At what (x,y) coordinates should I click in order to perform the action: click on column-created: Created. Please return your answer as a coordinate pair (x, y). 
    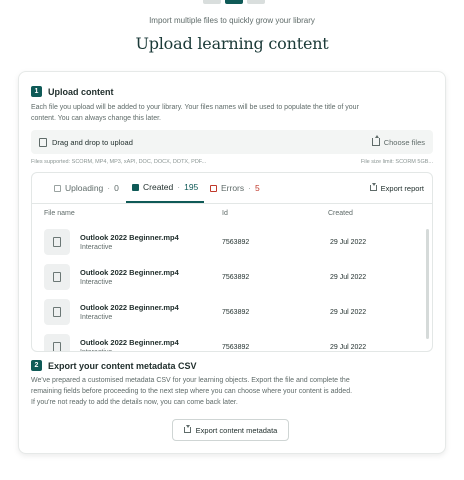
    Looking at the image, I should click on (340, 213).